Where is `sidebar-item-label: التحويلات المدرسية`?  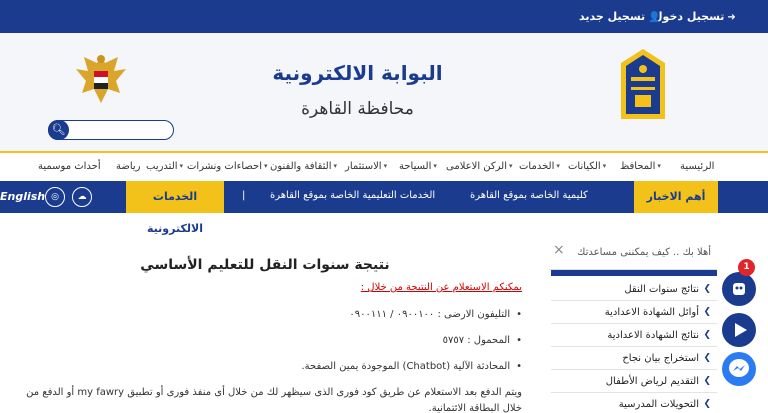 sidebar-item-label: التحويلات المدرسية is located at coordinates (658, 404).